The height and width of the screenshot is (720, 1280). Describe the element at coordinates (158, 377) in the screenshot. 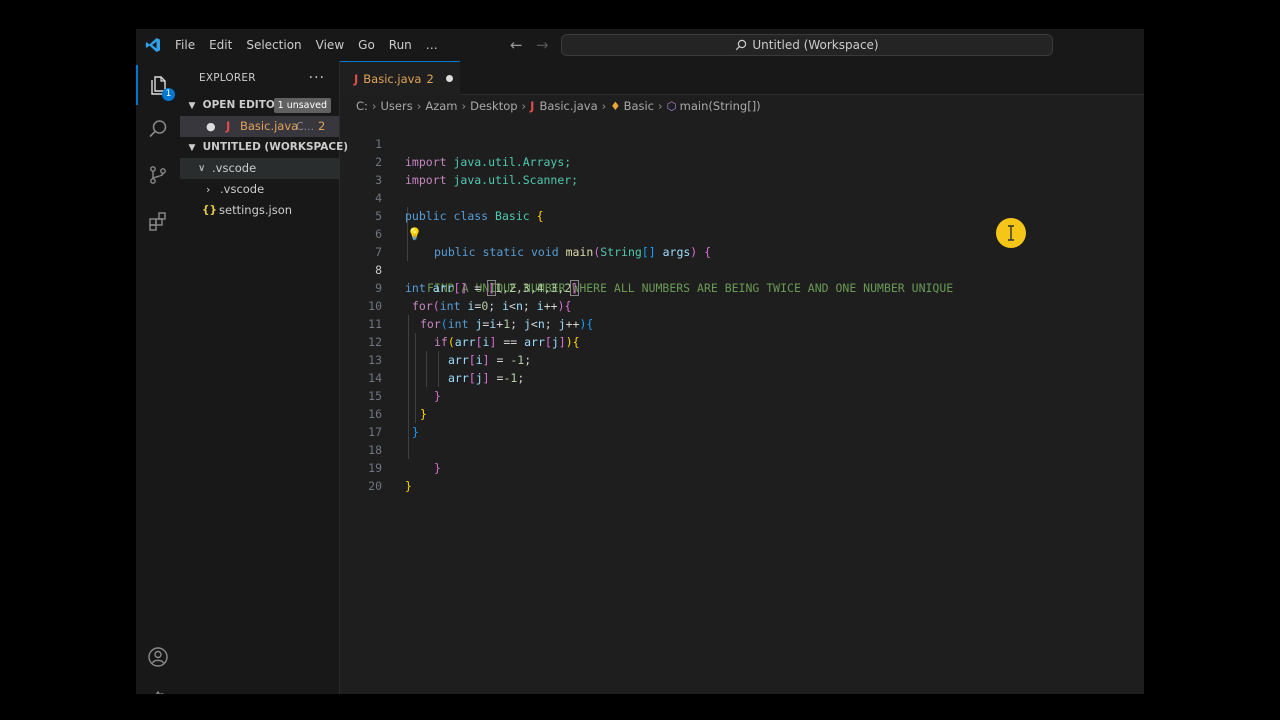

I see `activity-bar: 1` at that location.